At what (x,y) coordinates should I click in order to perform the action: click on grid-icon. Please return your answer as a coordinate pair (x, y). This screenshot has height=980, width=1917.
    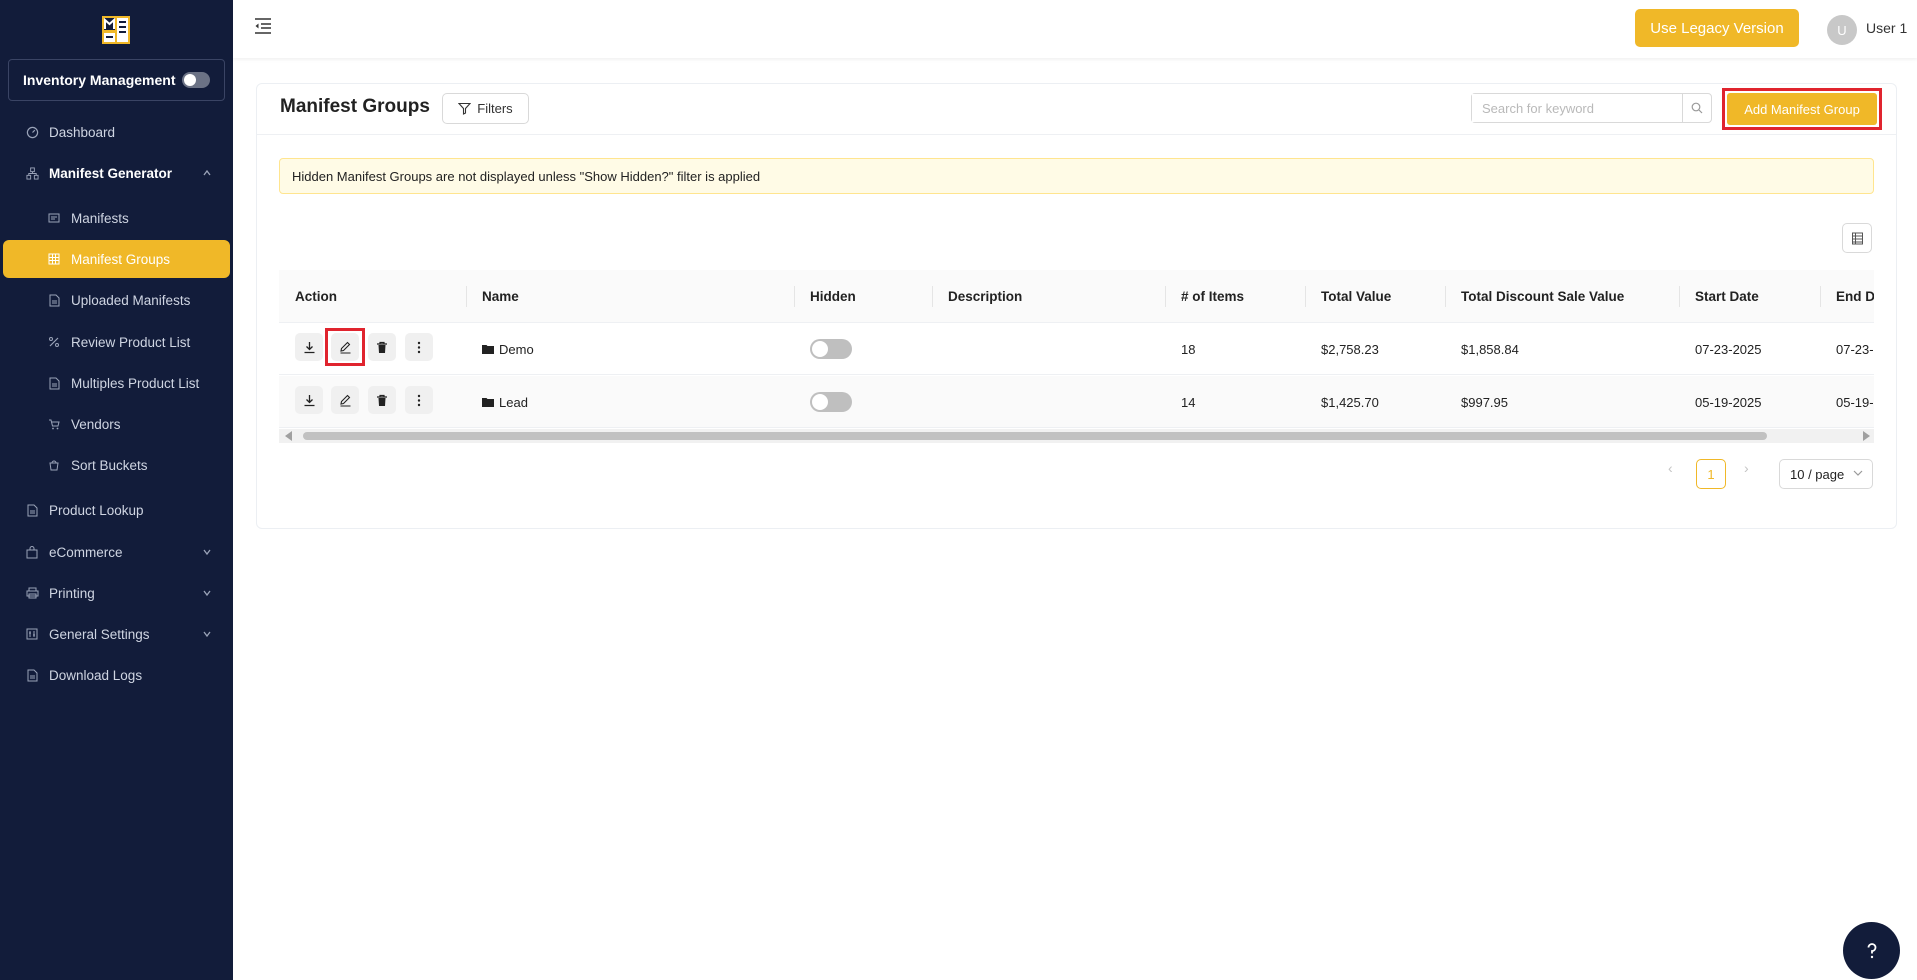
    Looking at the image, I should click on (54, 259).